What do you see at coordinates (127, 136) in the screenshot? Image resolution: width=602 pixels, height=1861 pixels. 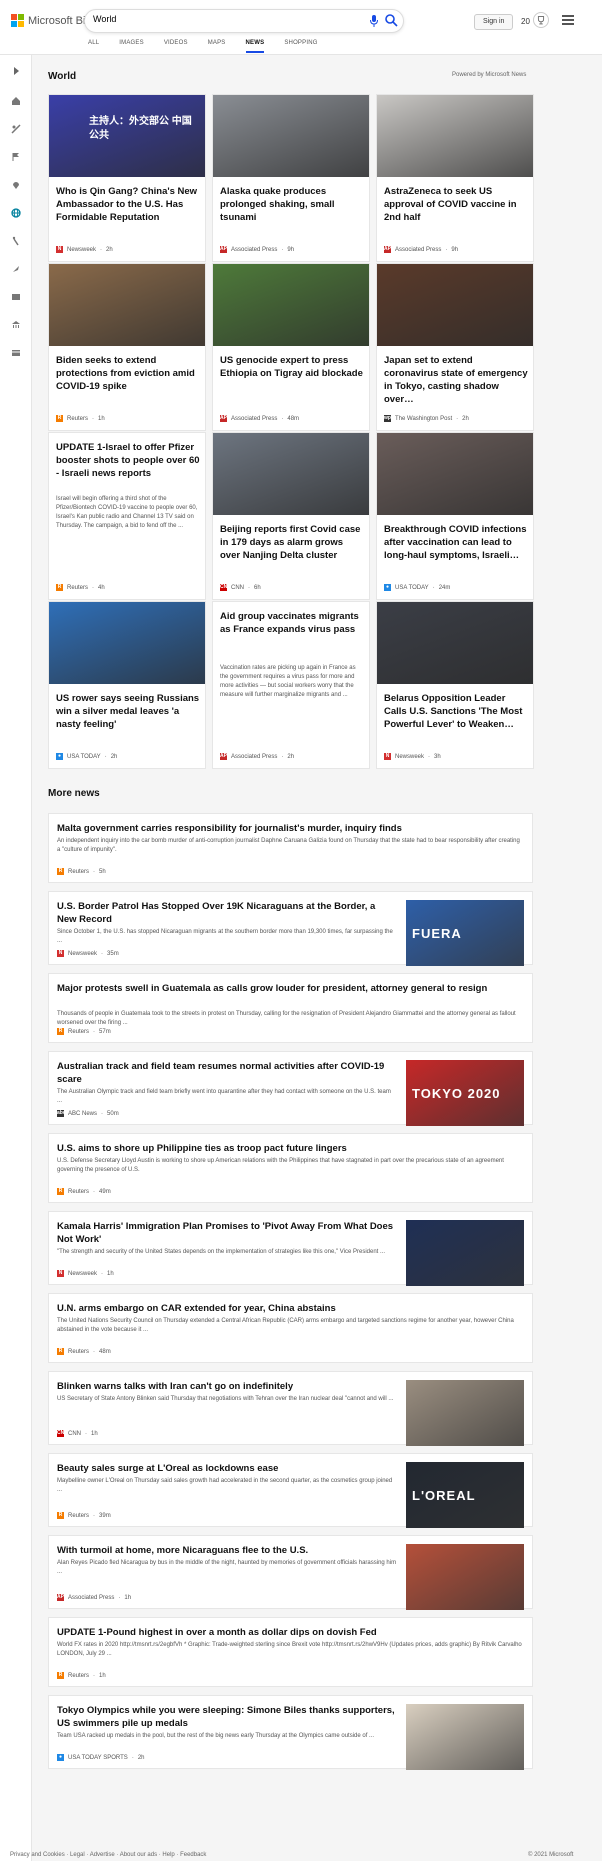 I see `news-card-image: 主持人：外交部公 中国公共` at bounding box center [127, 136].